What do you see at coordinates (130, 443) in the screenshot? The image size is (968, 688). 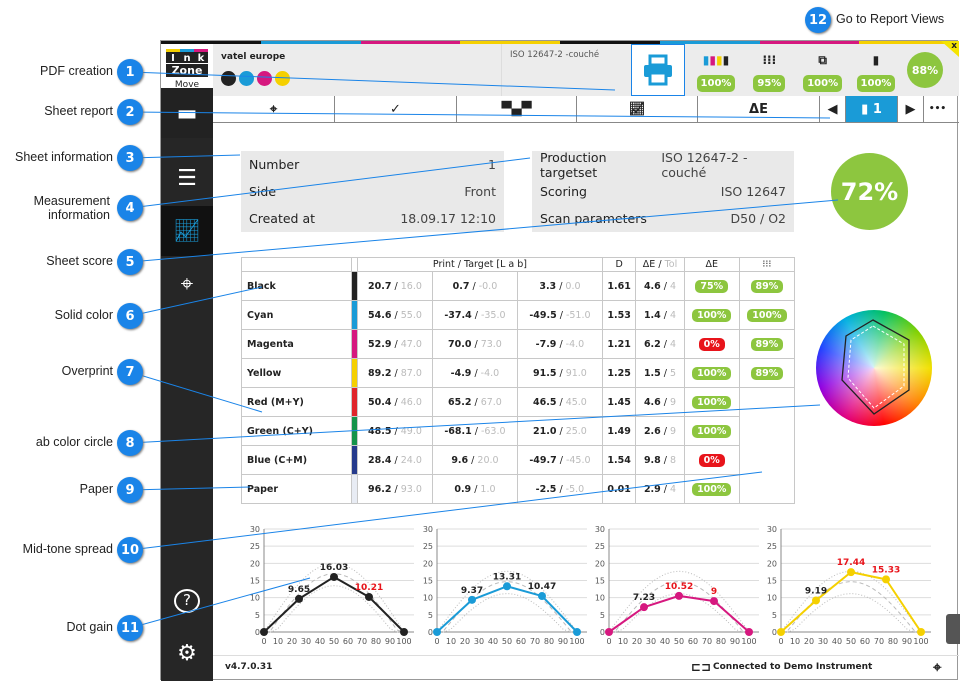 I see `callout-badge: 8` at bounding box center [130, 443].